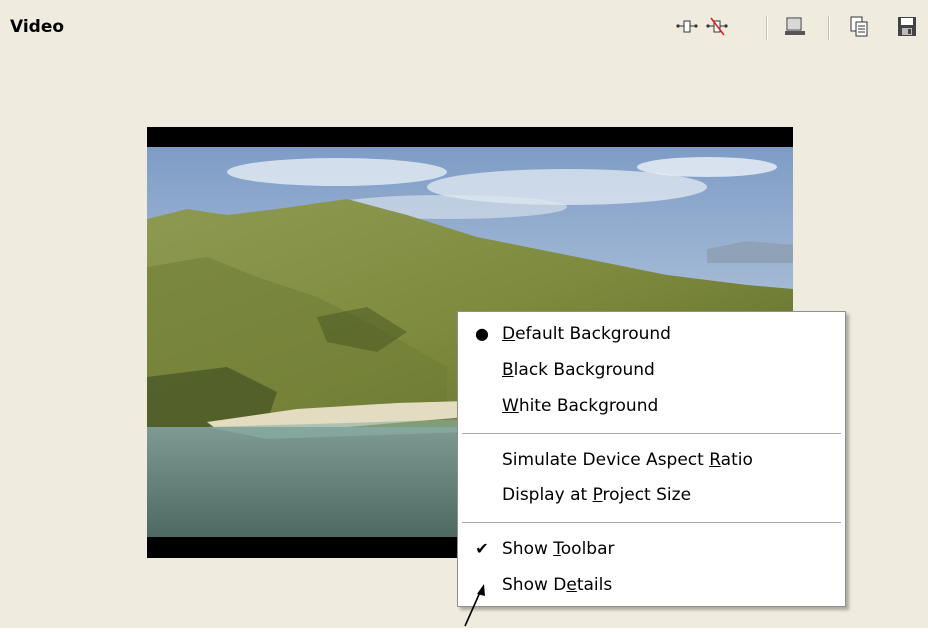  I want to click on preview-window-icon, so click(795, 27).